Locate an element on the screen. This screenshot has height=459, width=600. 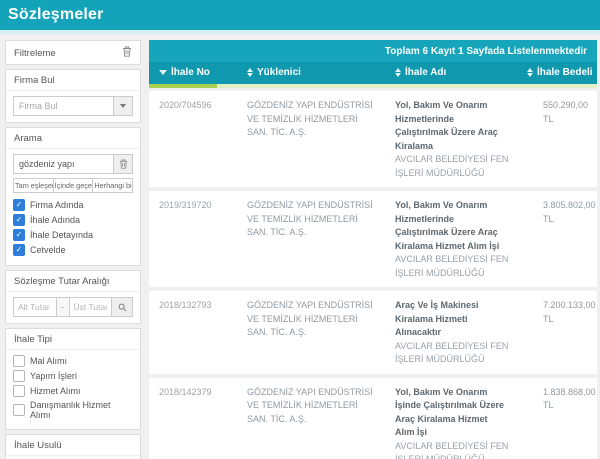
ihale-bedeli-cell: 550.290,00 TL is located at coordinates (566, 112).